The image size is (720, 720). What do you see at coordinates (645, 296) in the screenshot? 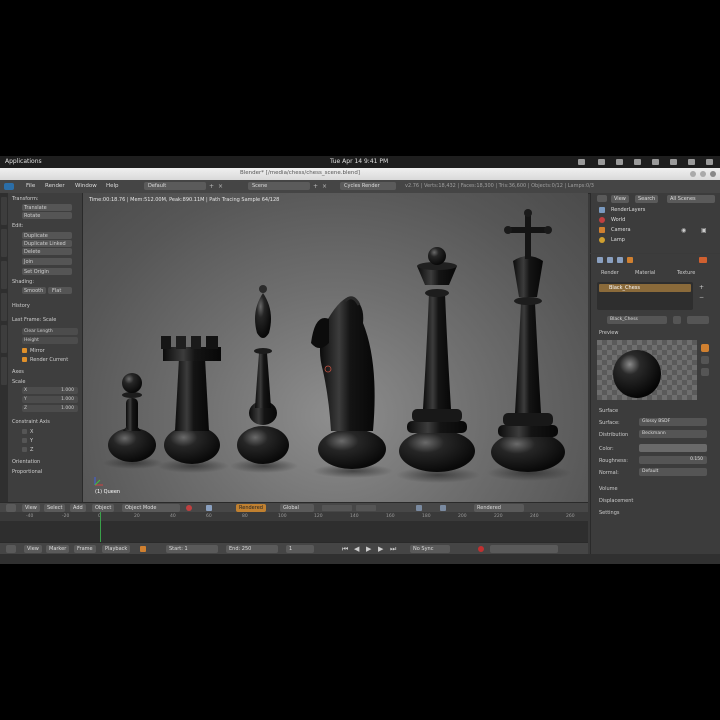
I see `material-slot-list: Black_Chess` at bounding box center [645, 296].